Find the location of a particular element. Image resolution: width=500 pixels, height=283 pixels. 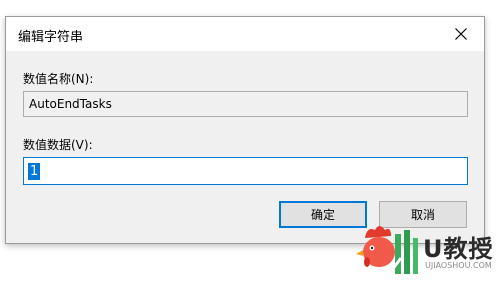

watermark-subtext: UJIAOSHOU.COM is located at coordinates (458, 265).